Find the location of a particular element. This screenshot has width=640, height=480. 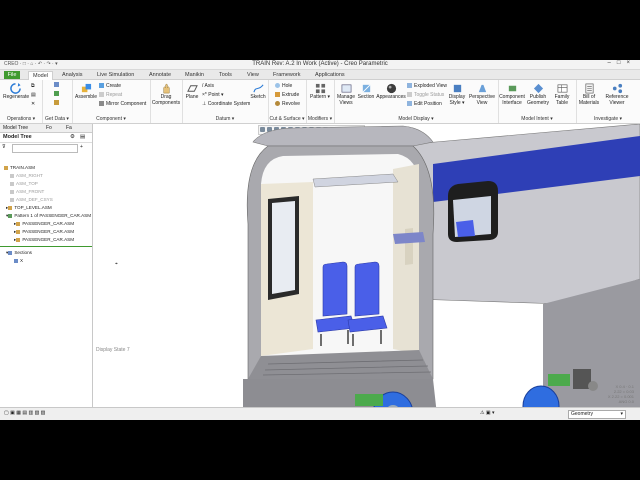

display-style-icon is located at coordinates (457, 88).